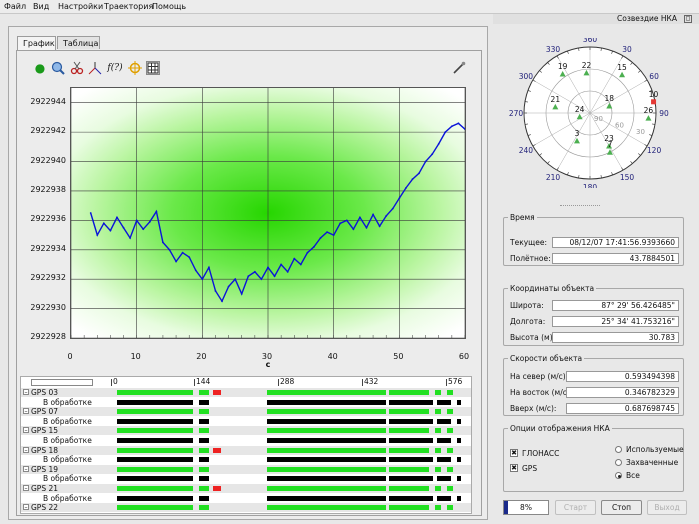 The image size is (699, 524). I want to click on axes-icon, so click(95, 68).